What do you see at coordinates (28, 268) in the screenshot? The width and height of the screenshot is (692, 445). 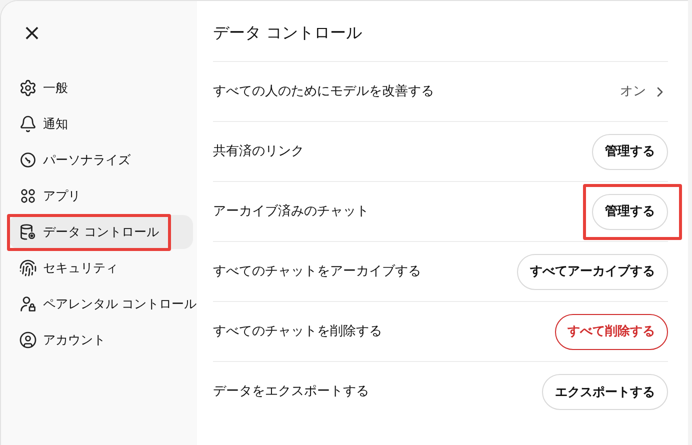 I see `fingerprint-icon` at bounding box center [28, 268].